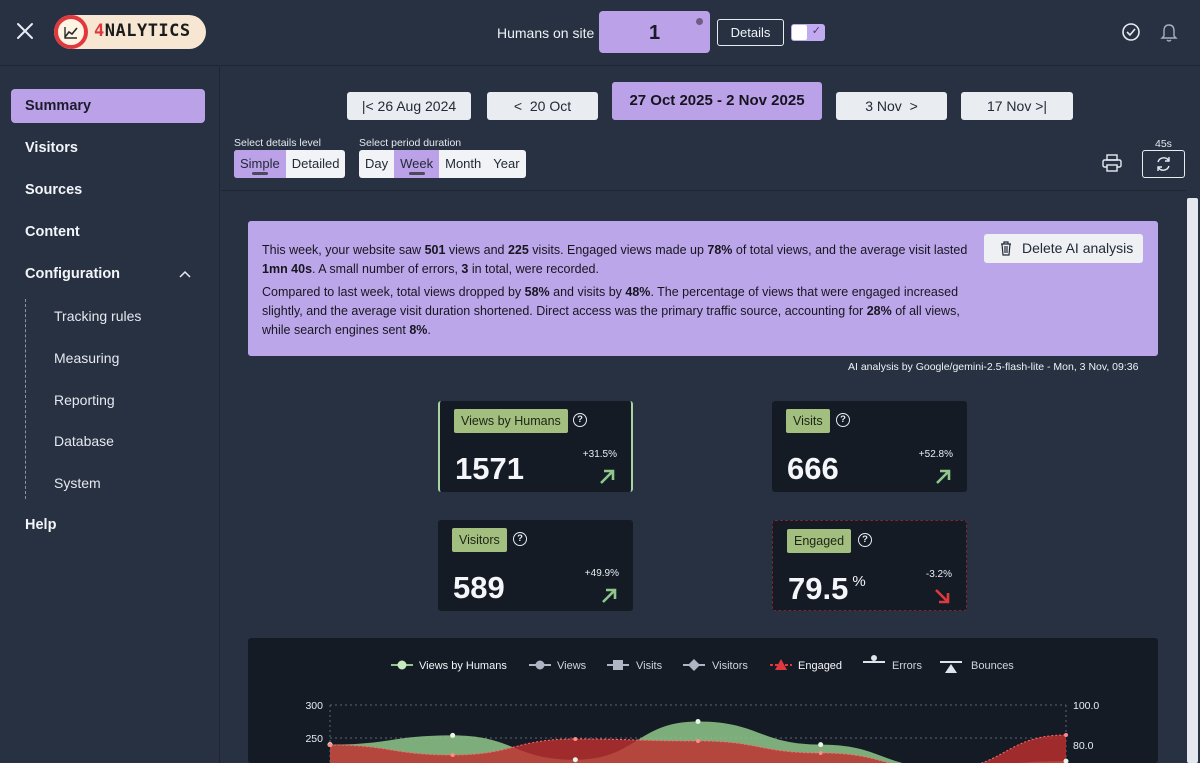  Describe the element at coordinates (409, 106) in the screenshot. I see `date-first-button: |< 26 Aug 2024` at that location.